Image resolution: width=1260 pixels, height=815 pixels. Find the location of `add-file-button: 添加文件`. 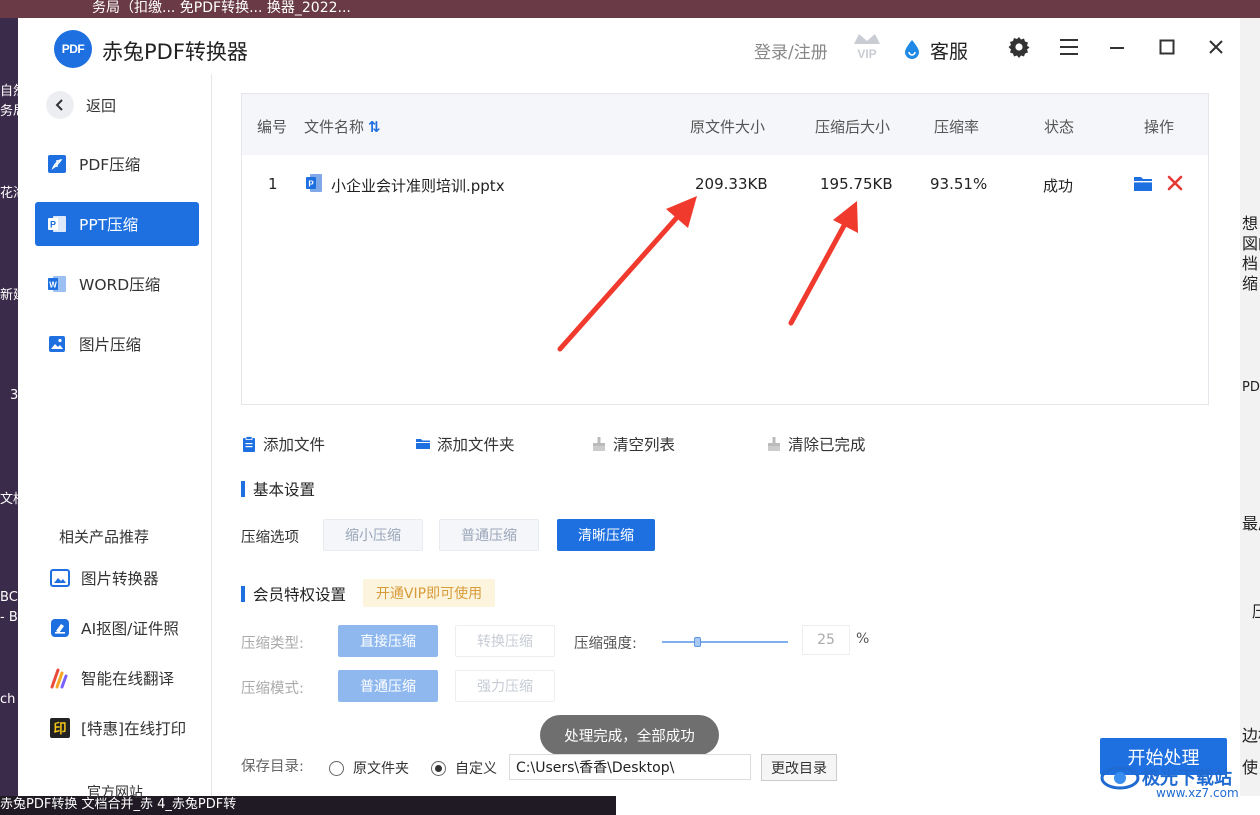

add-file-button: 添加文件 is located at coordinates (283, 444).